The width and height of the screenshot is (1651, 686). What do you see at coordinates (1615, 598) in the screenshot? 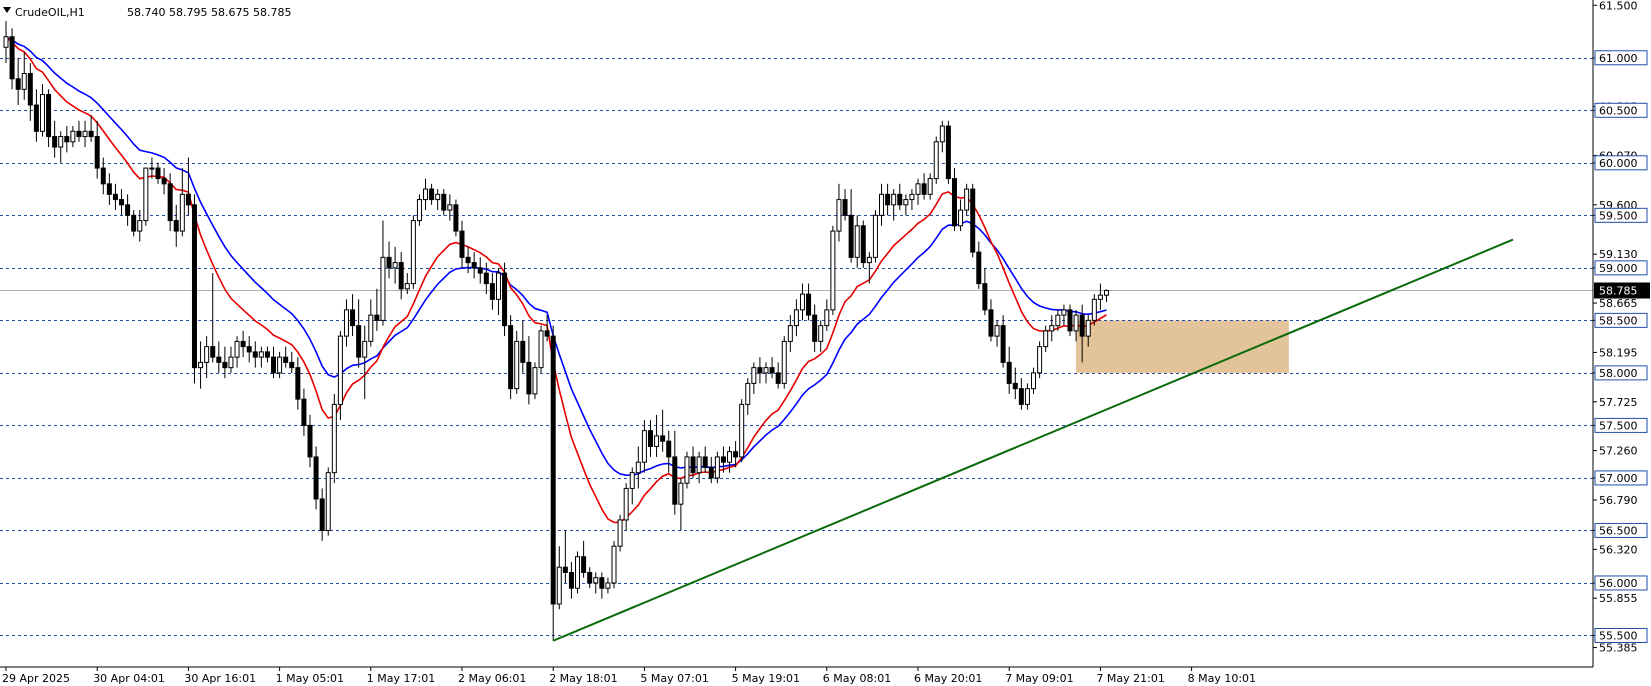
I see `price-tick: 55.855` at bounding box center [1615, 598].